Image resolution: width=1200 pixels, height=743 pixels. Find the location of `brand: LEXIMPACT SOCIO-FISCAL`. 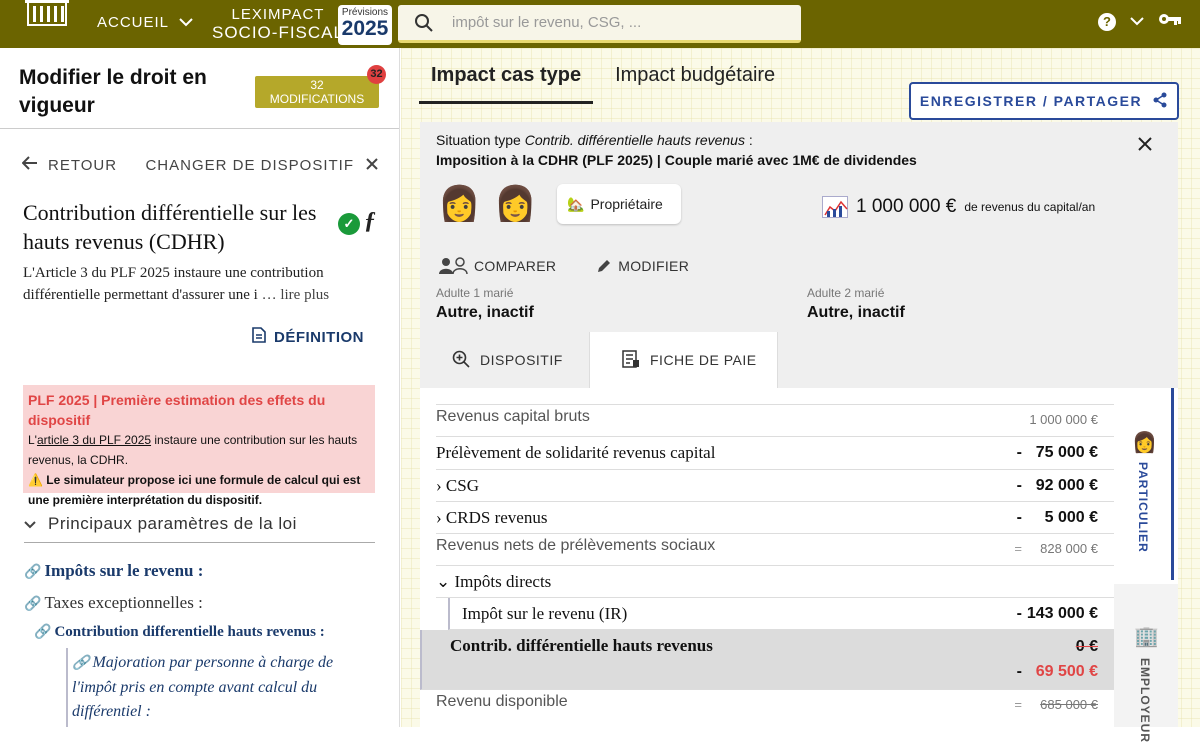

brand: LEXIMPACT SOCIO-FISCAL is located at coordinates (278, 24).